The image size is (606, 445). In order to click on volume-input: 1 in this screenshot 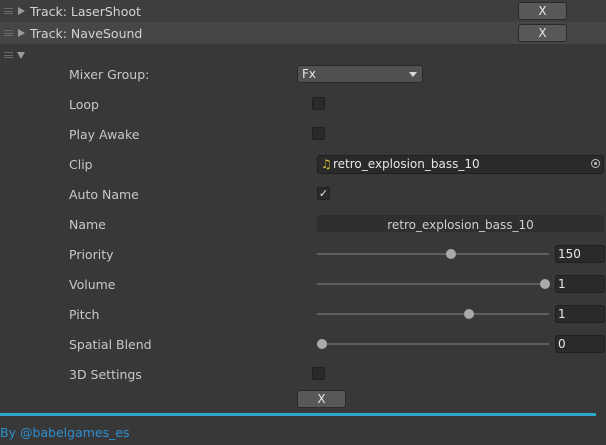, I will do `click(580, 284)`.